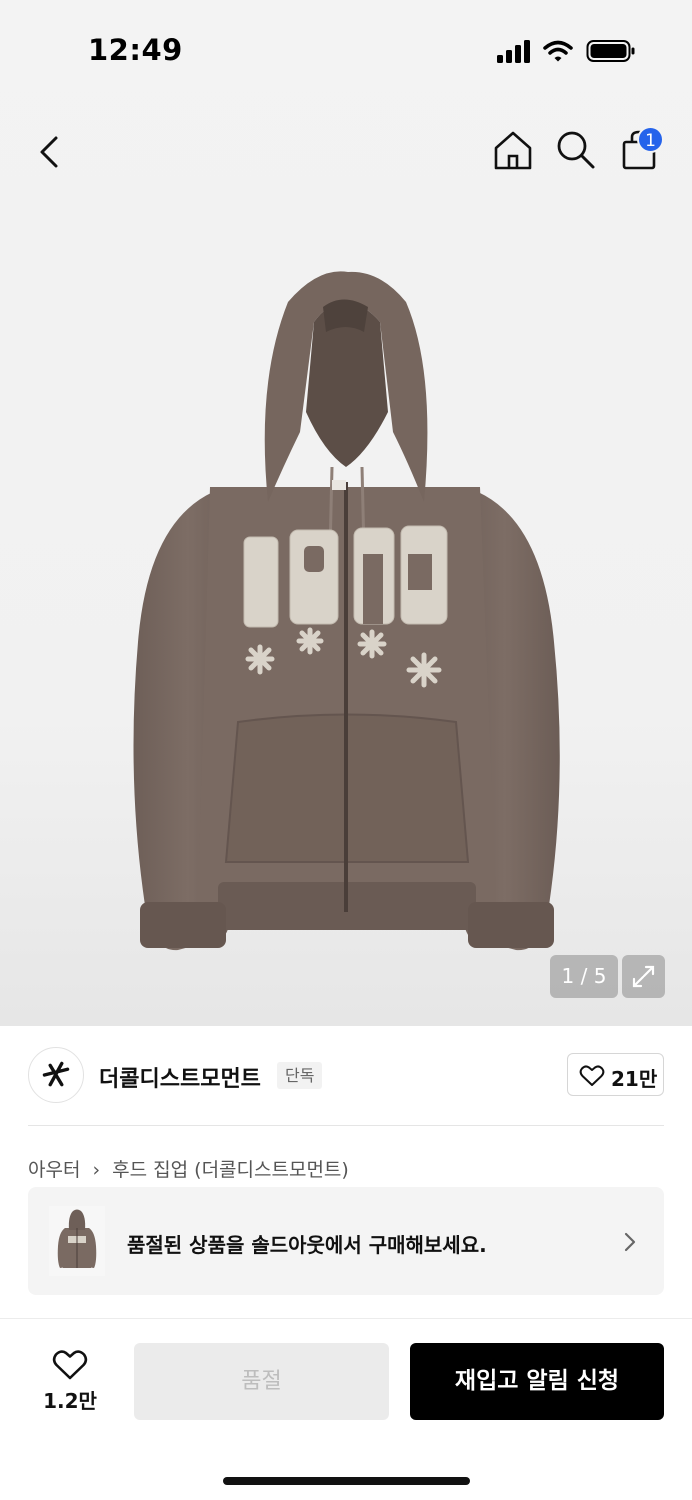 This screenshot has height=1500, width=692. What do you see at coordinates (634, 1079) in the screenshot?
I see `brand-like-count: 21만` at bounding box center [634, 1079].